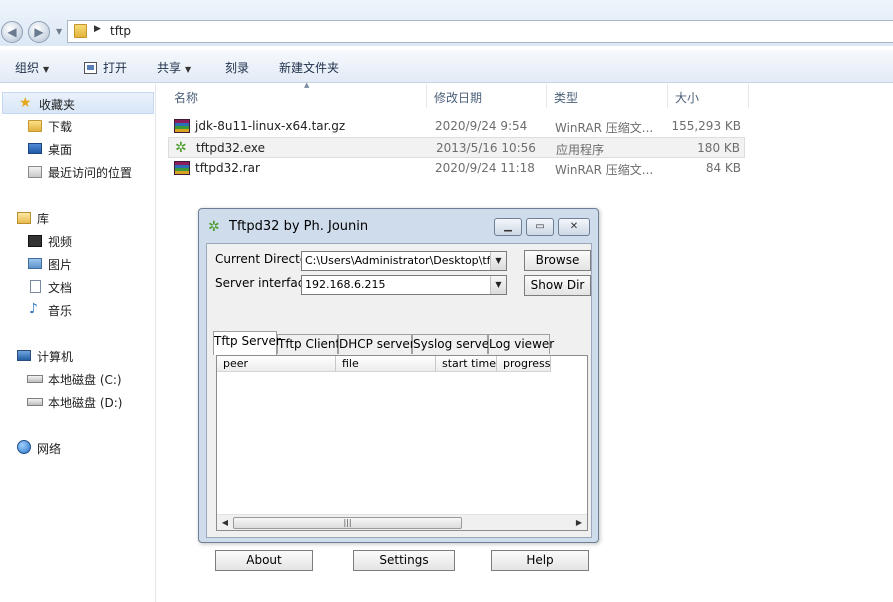 The height and width of the screenshot is (602, 893). What do you see at coordinates (35, 286) in the screenshot?
I see `documents-icon` at bounding box center [35, 286].